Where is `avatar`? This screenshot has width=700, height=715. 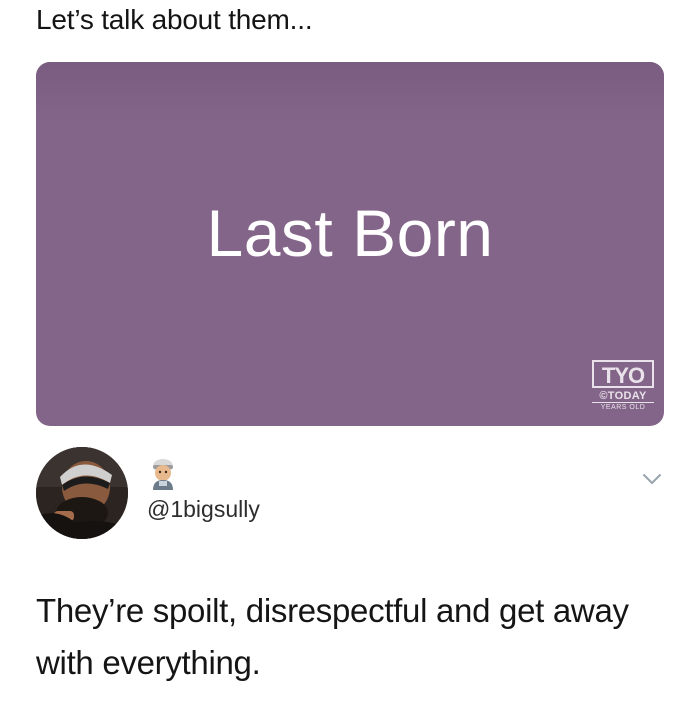
avatar is located at coordinates (82, 493).